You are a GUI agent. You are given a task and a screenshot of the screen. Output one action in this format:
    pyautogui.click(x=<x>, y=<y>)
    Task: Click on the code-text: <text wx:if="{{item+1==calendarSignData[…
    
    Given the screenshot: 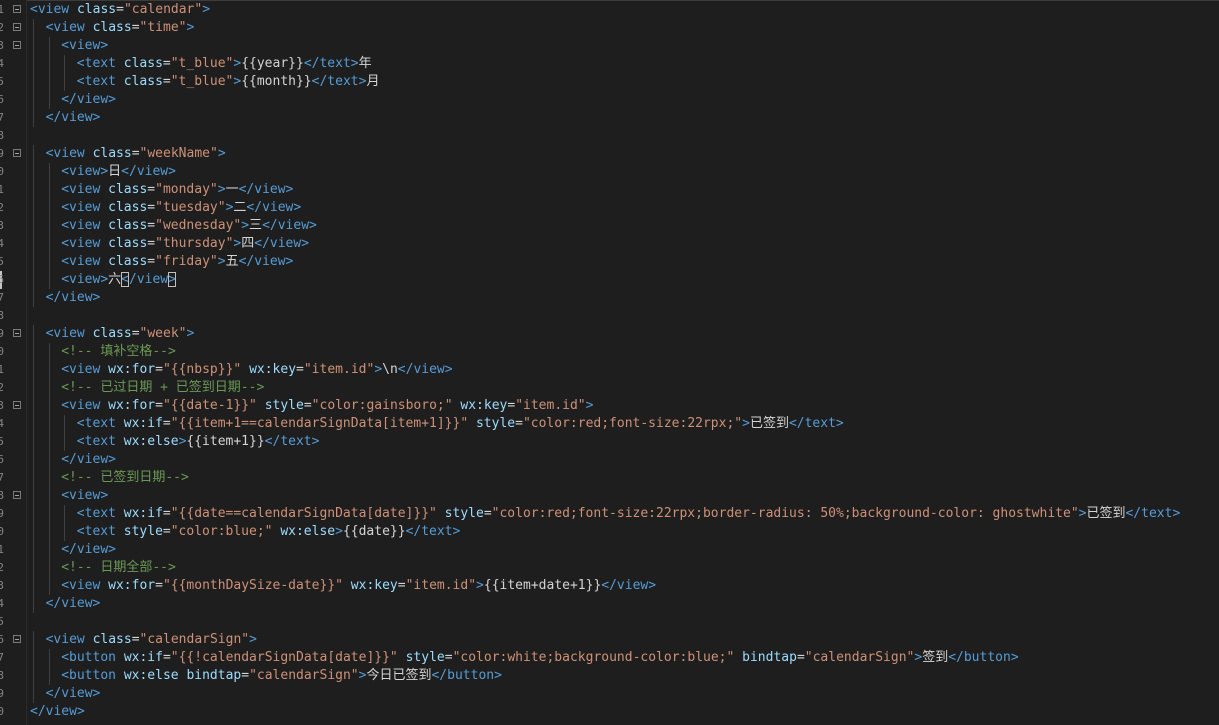 What is the action you would take?
    pyautogui.click(x=460, y=424)
    